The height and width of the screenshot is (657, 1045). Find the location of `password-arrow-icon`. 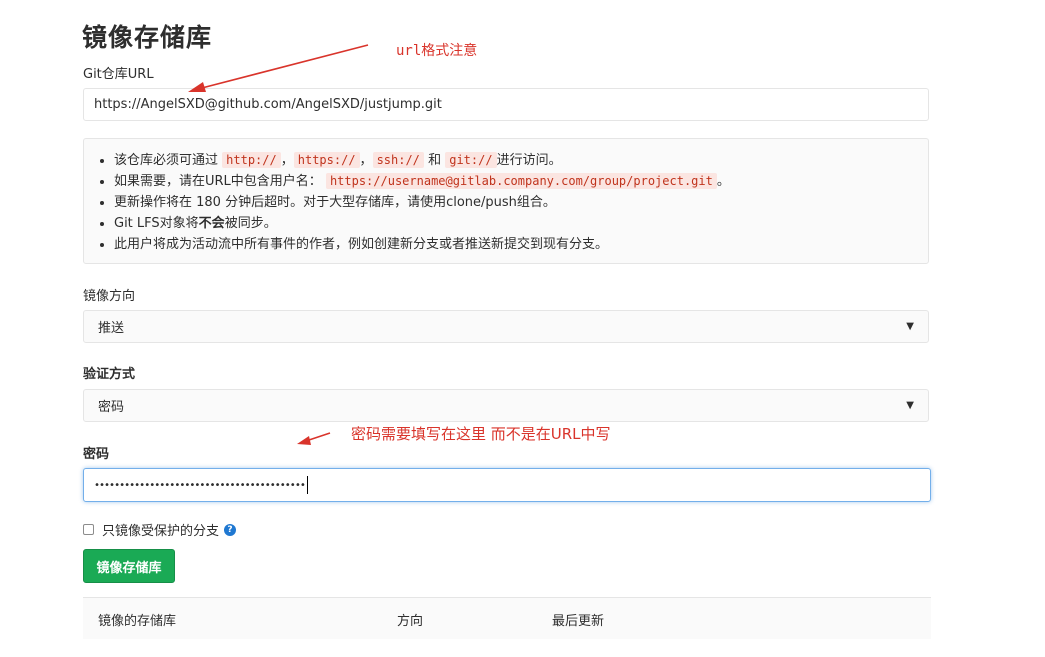

password-arrow-icon is located at coordinates (314, 438).